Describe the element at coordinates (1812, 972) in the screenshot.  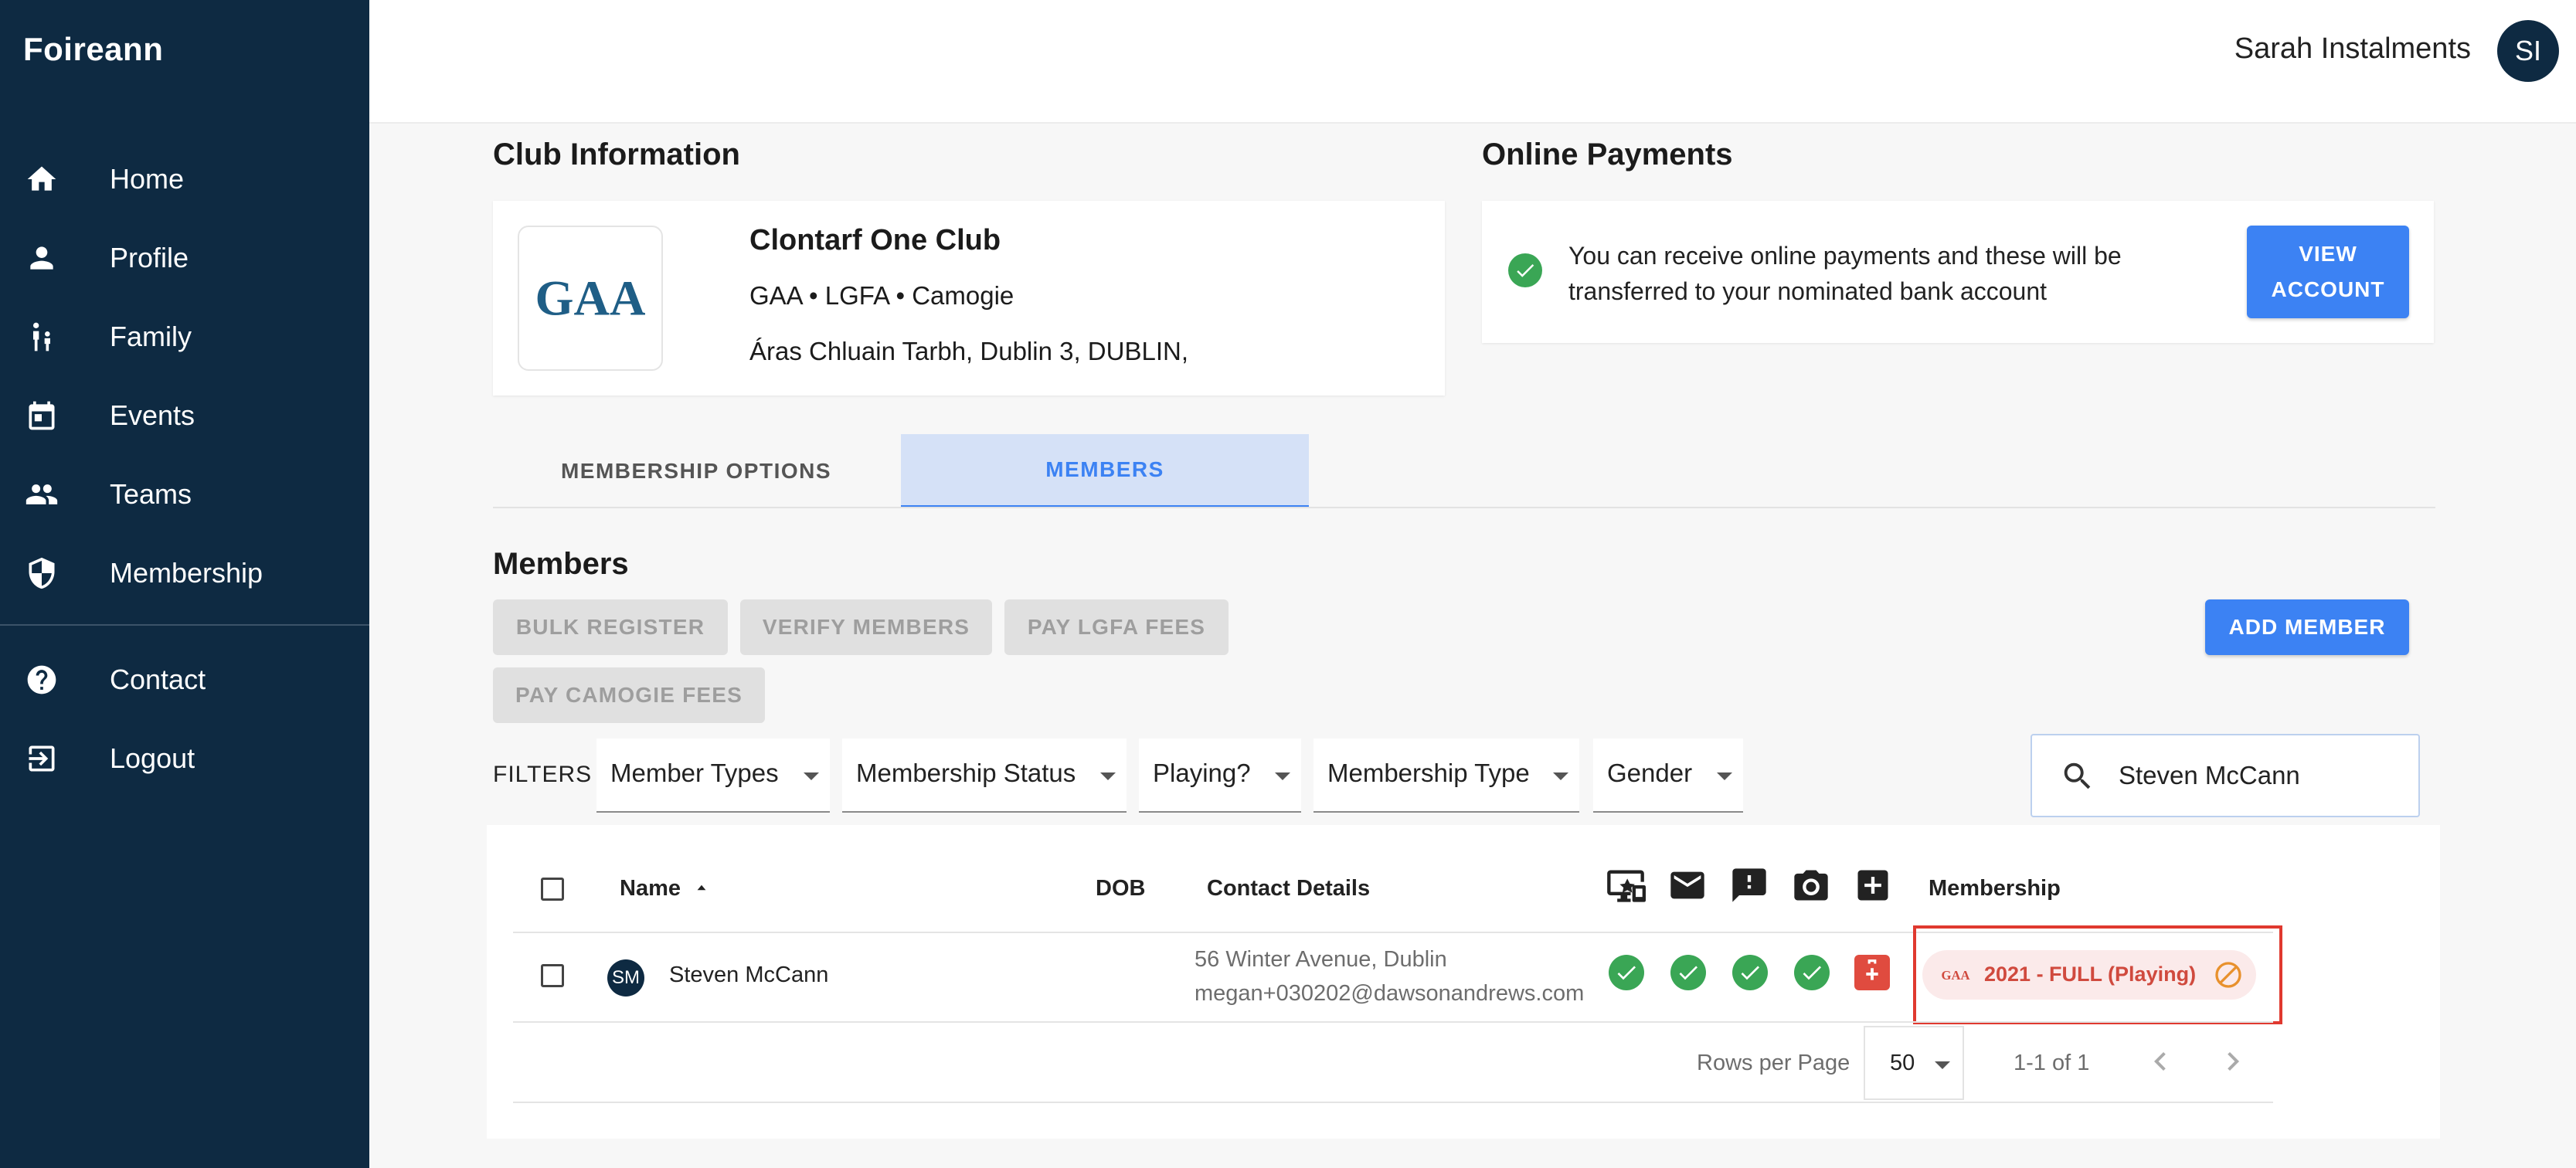
I see `photo-consent-status-icon` at that location.